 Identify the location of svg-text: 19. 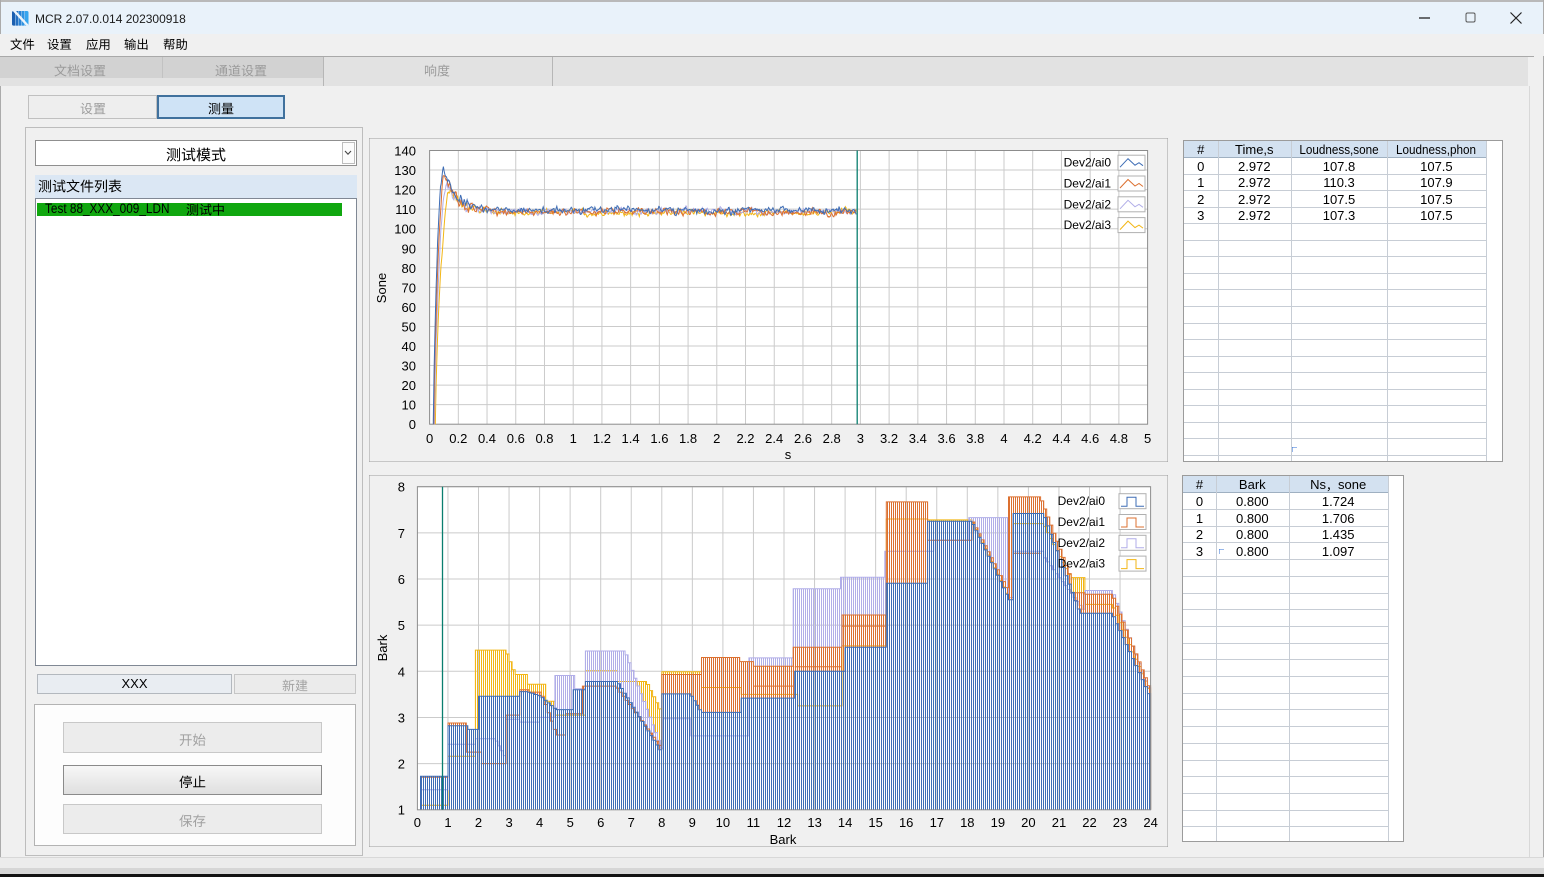
(998, 822).